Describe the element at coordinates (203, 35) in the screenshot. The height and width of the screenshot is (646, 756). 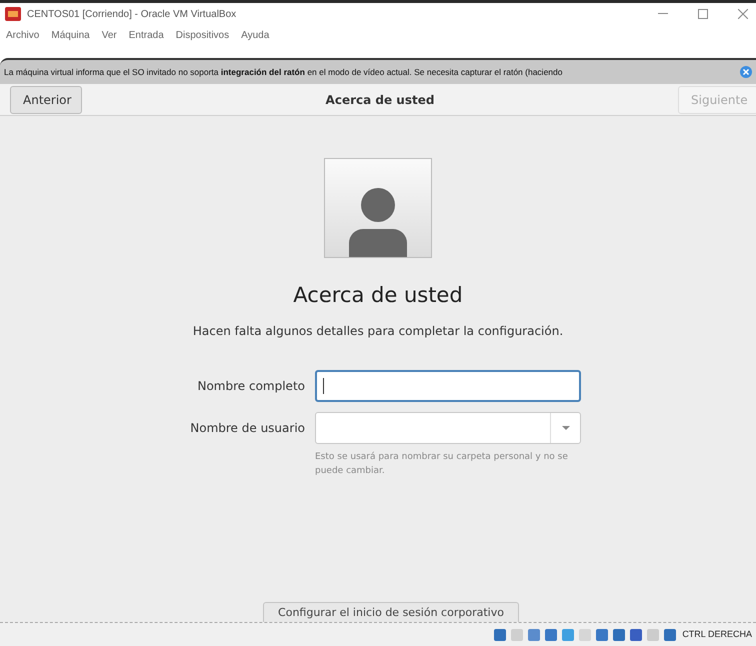
I see `menu-item: Dispositivos` at that location.